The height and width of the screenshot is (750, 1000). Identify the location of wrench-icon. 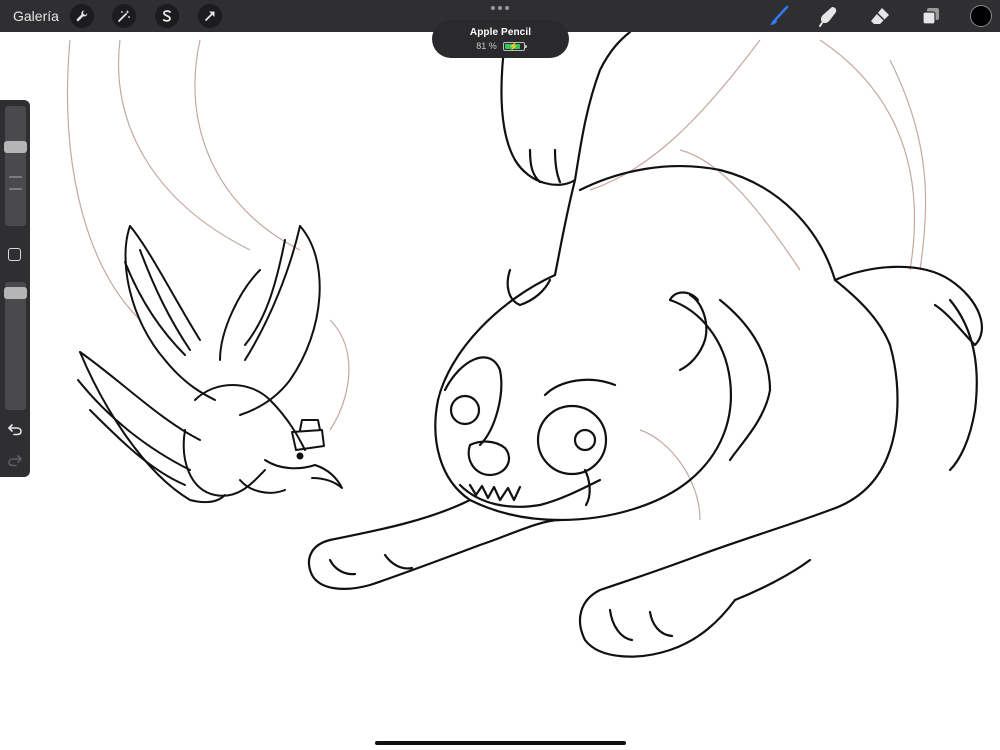
(82, 16).